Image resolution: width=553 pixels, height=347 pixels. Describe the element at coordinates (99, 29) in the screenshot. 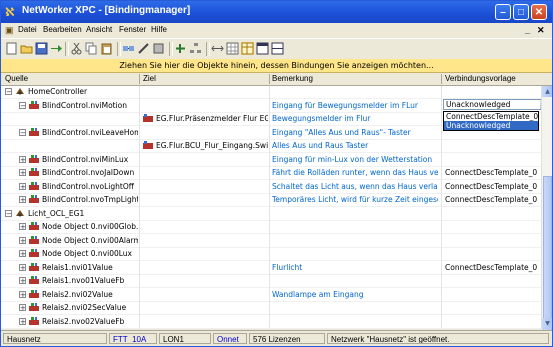

I see `menu-ansicht: Ansicht` at that location.